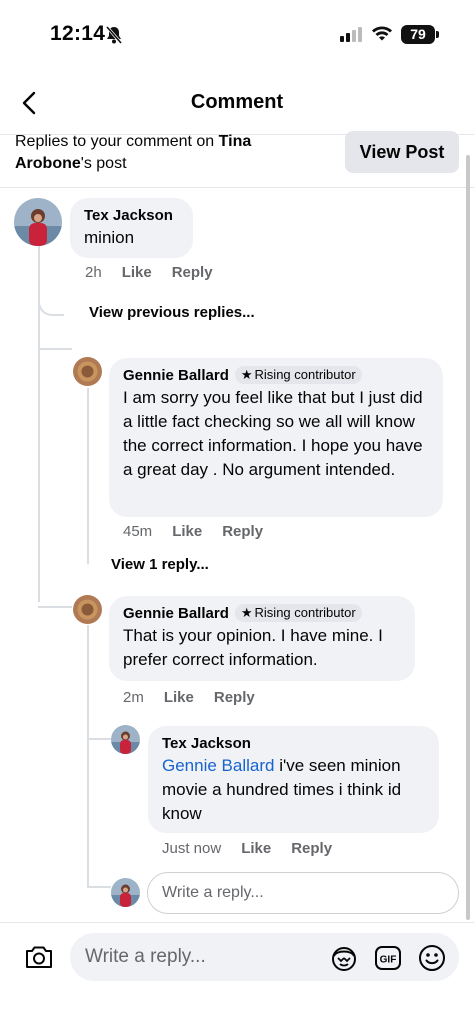 This screenshot has height=1028, width=474. I want to click on comment-bubble: Tex Jackson minion, so click(131, 228).